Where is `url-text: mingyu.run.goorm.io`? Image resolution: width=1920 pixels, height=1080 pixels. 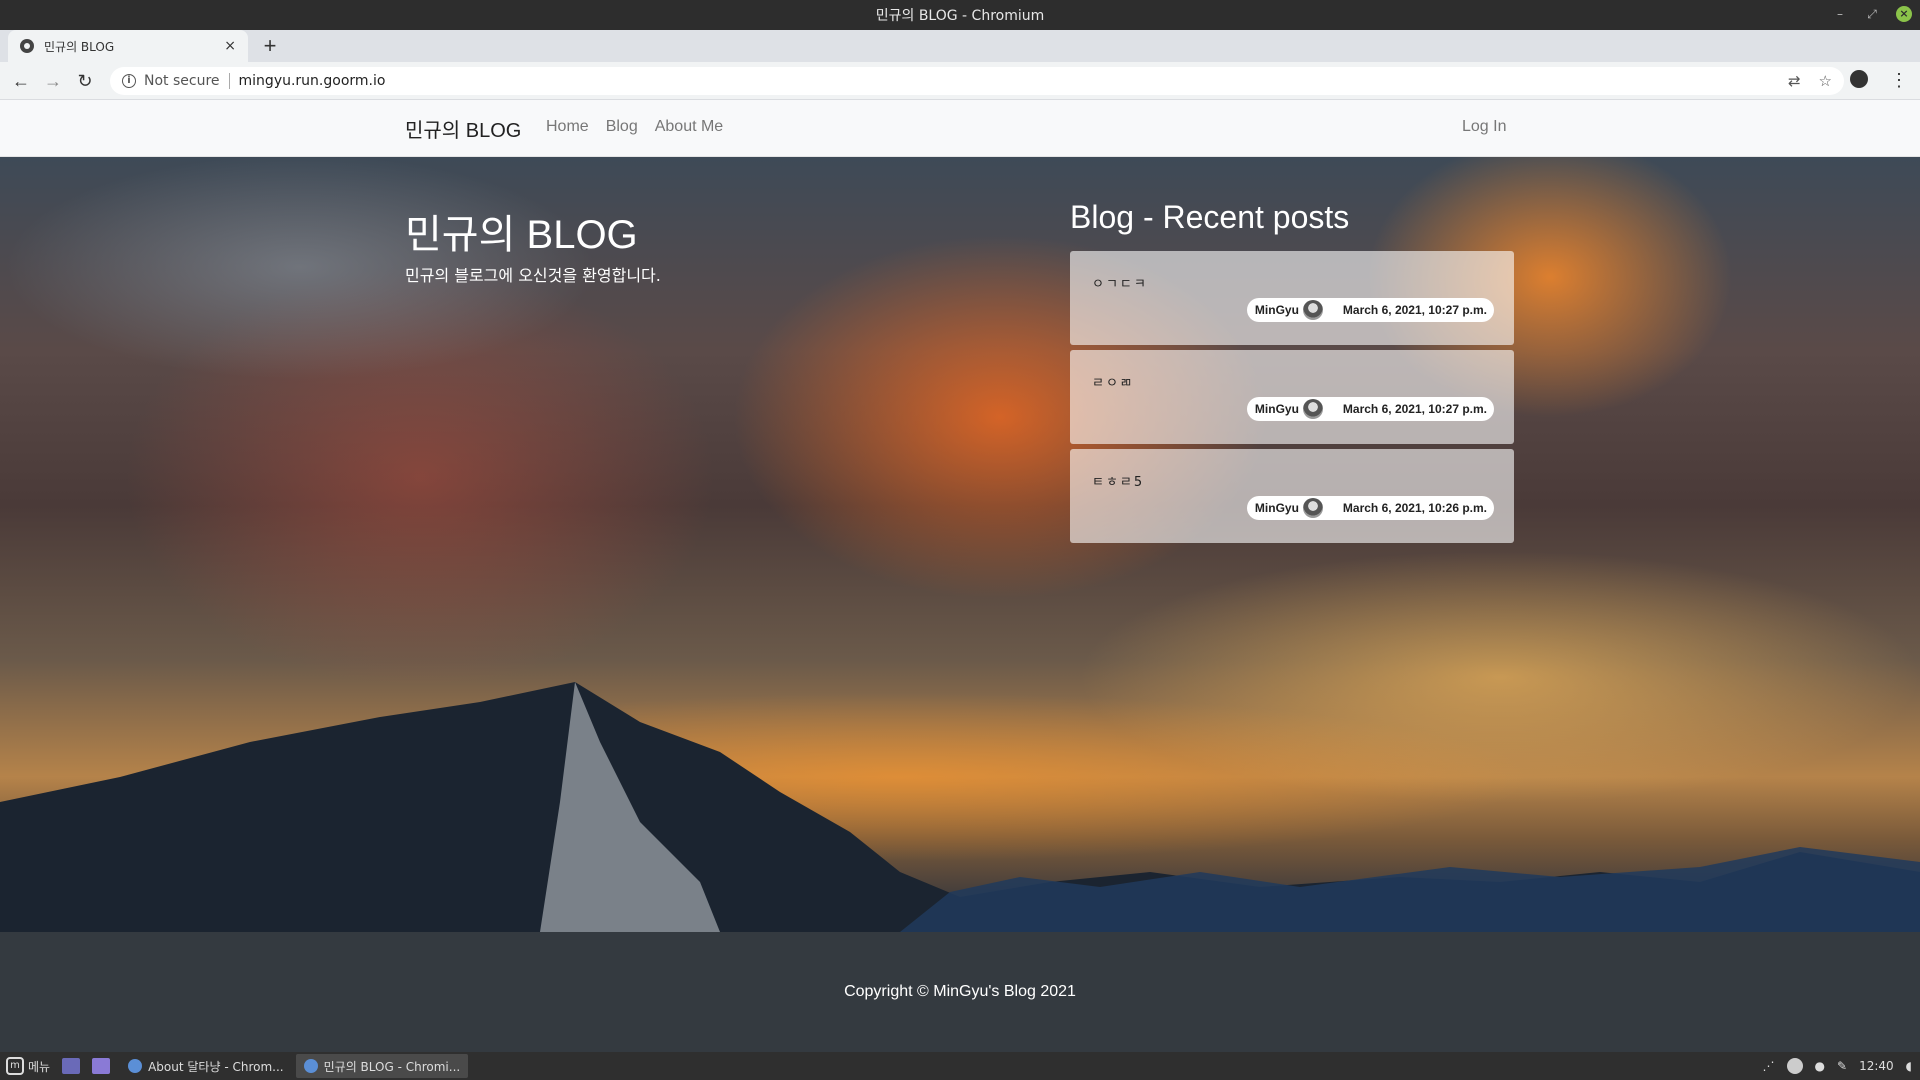
url-text: mingyu.run.goorm.io is located at coordinates (312, 81).